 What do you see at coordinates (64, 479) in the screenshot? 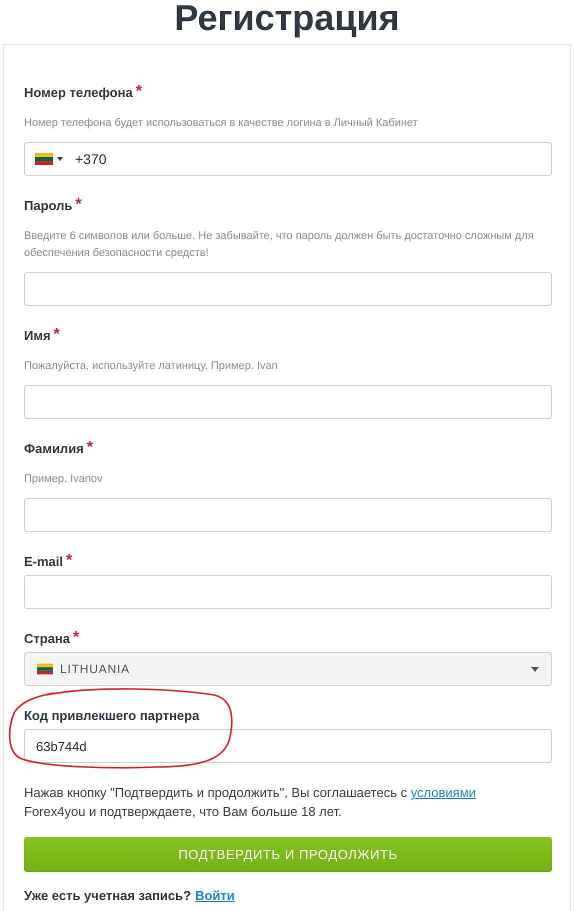
I see `field-hint: Пример. Ivanov` at bounding box center [64, 479].